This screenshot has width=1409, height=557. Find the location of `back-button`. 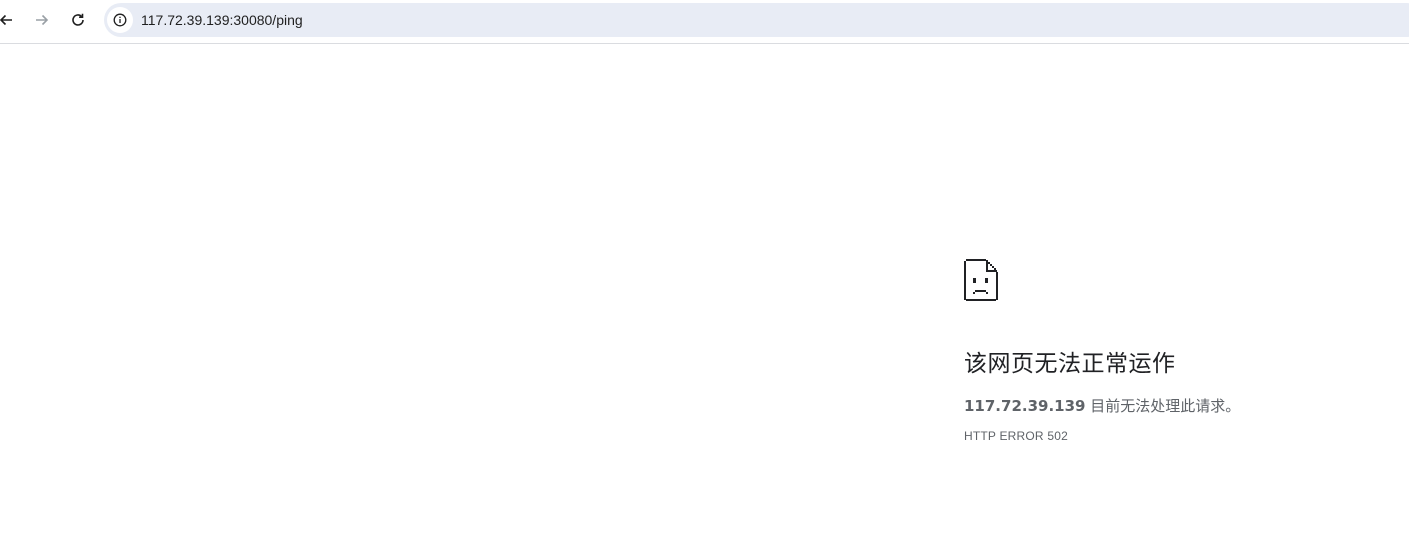

back-button is located at coordinates (9, 20).